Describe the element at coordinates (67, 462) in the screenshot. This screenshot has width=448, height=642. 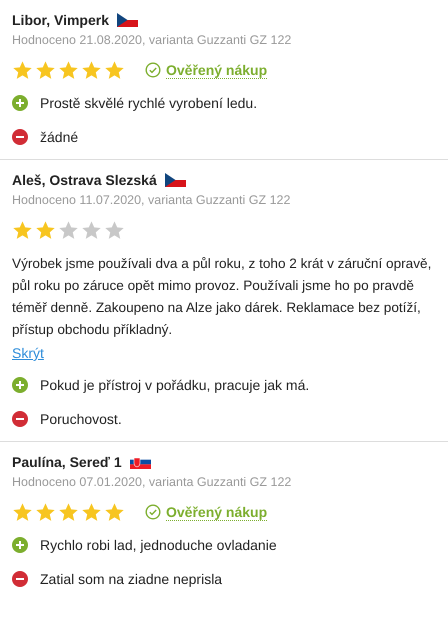
I see `reviewer-name: Paulína, Sereď 1` at that location.